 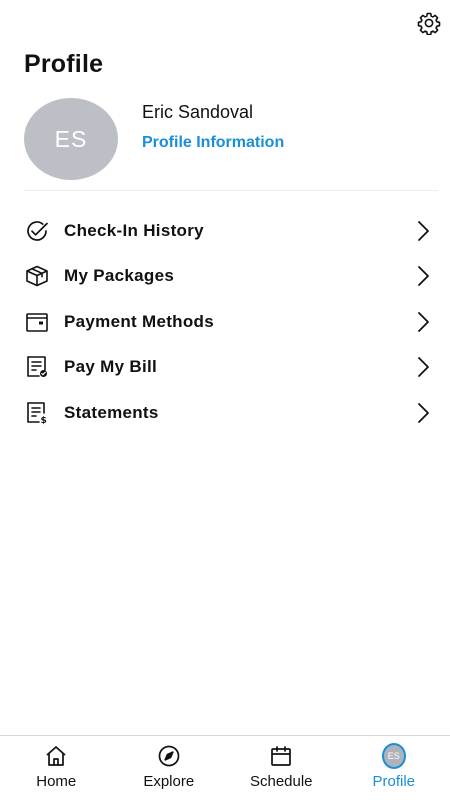 I want to click on menu-item-label: My Packages, so click(x=119, y=276).